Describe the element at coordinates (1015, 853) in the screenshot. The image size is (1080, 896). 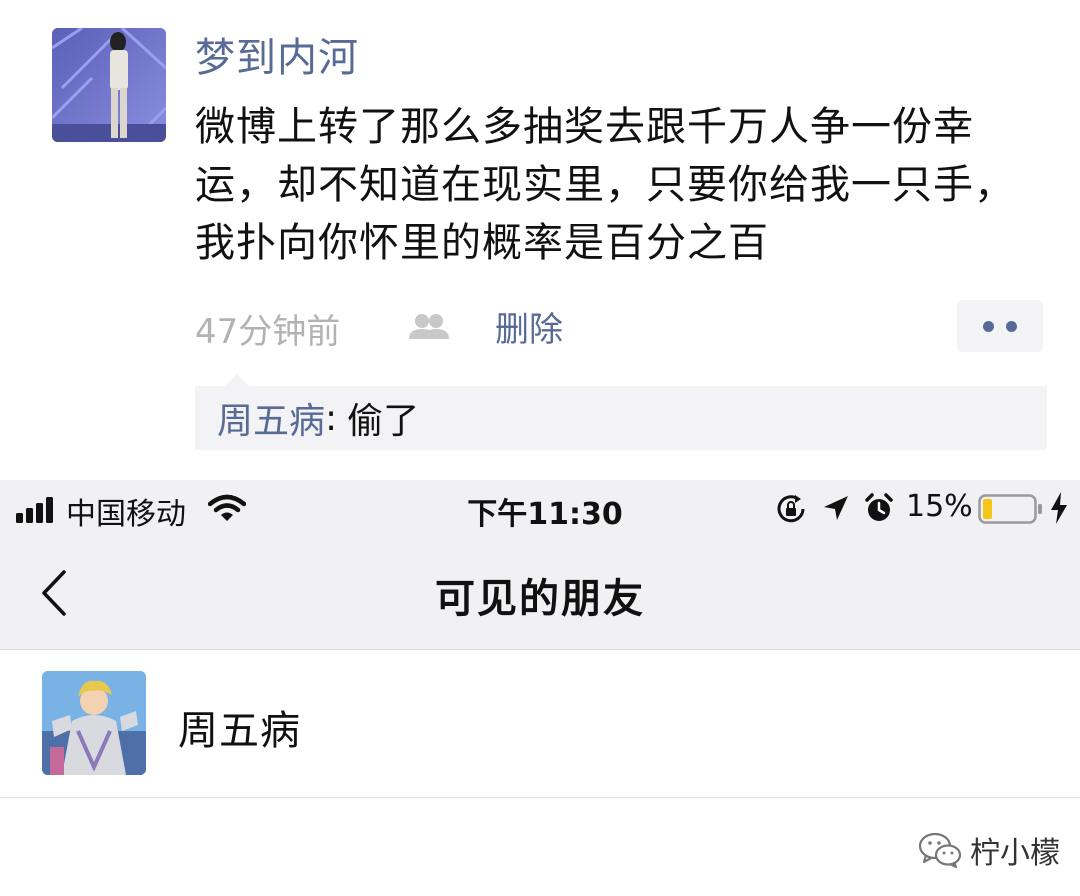
I see `watermark-text: 柠小檬` at that location.